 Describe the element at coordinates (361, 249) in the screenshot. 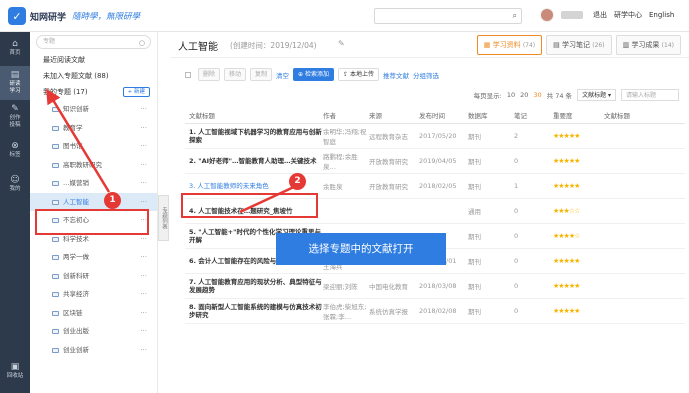

I see `callout-instruction: 选择专题中的文献打开` at that location.